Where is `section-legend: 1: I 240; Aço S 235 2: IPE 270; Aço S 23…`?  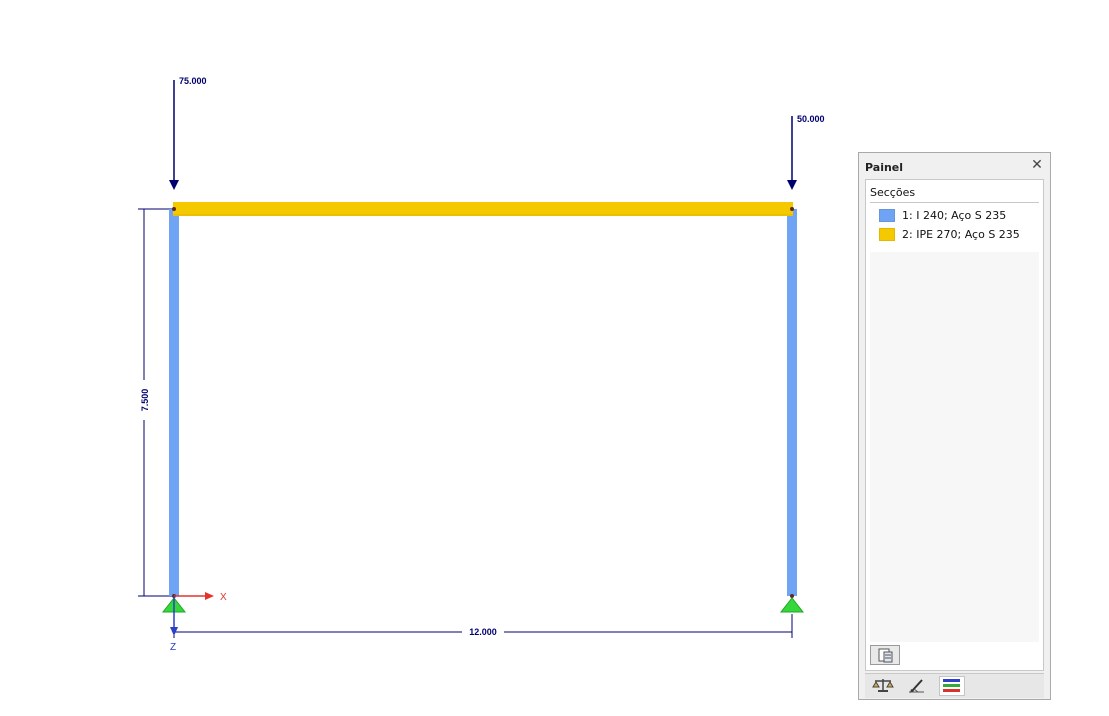 section-legend: 1: I 240; Aço S 235 2: IPE 270; Aço S 23… is located at coordinates (959, 226).